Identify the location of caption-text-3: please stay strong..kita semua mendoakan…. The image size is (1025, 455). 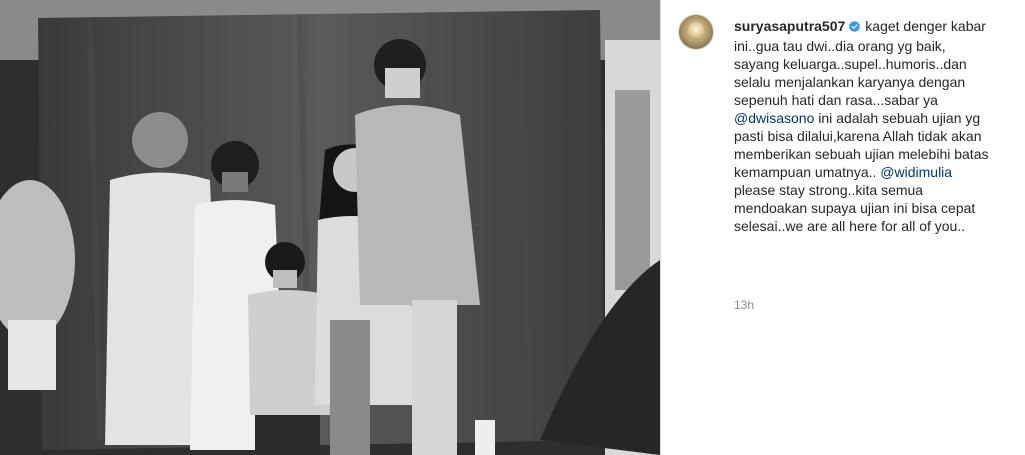
(855, 208).